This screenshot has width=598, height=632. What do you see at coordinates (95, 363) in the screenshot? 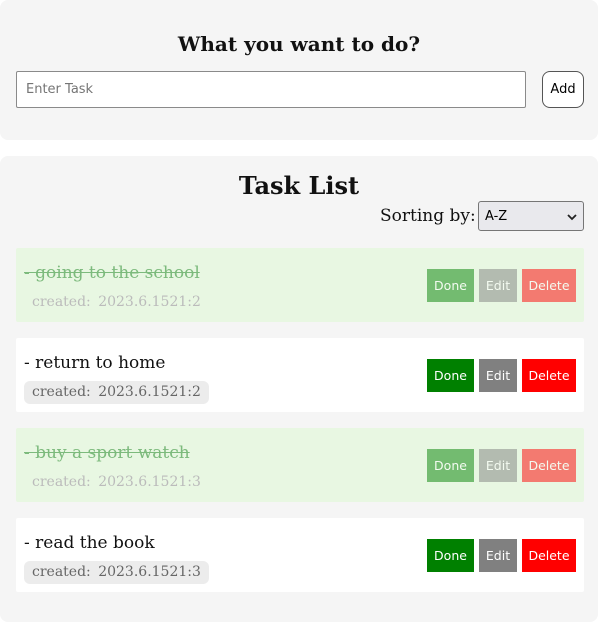
I see `task-text: - return to home` at bounding box center [95, 363].